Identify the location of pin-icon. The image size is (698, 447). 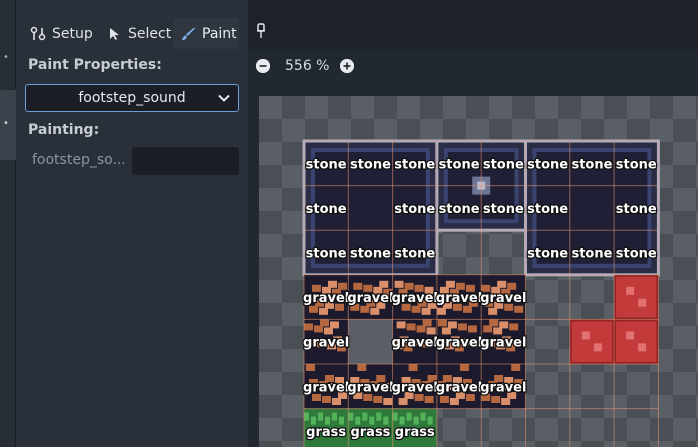
(261, 33).